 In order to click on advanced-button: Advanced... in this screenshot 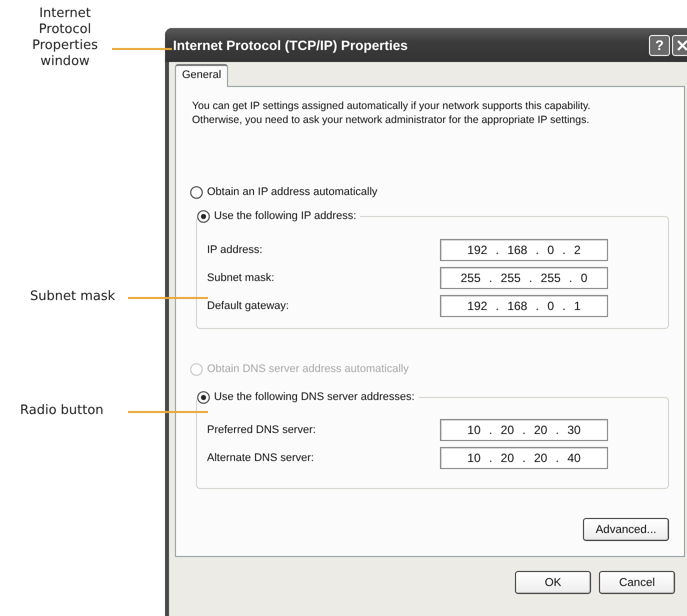, I will do `click(626, 529)`.